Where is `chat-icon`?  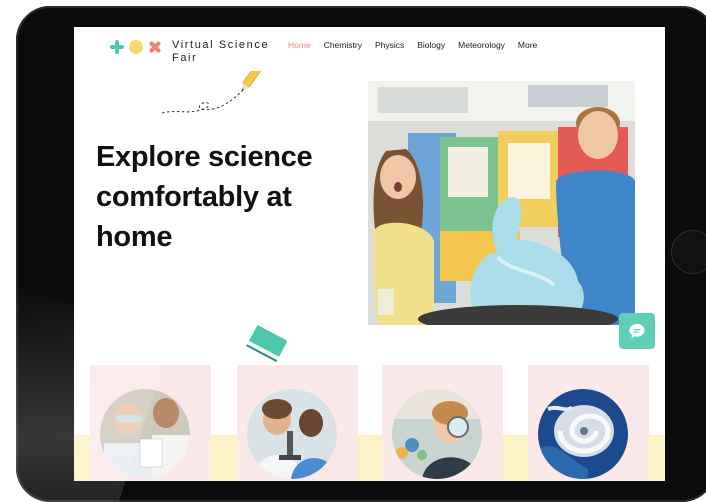 chat-icon is located at coordinates (637, 331).